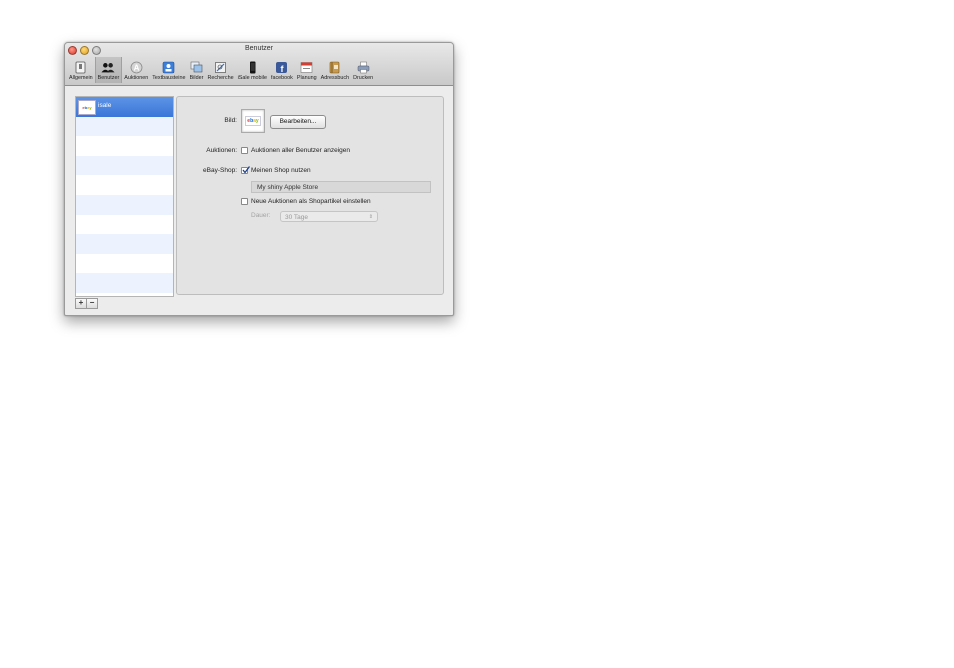 This screenshot has height=668, width=954. Describe the element at coordinates (244, 201) in the screenshot. I see `shop-items-checkbox` at that location.